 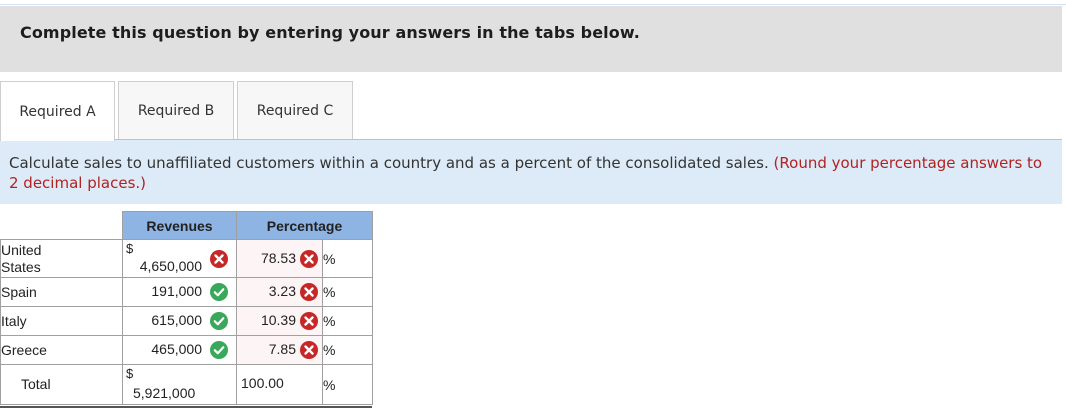 I want to click on tab-label: Required A, so click(x=57, y=111).